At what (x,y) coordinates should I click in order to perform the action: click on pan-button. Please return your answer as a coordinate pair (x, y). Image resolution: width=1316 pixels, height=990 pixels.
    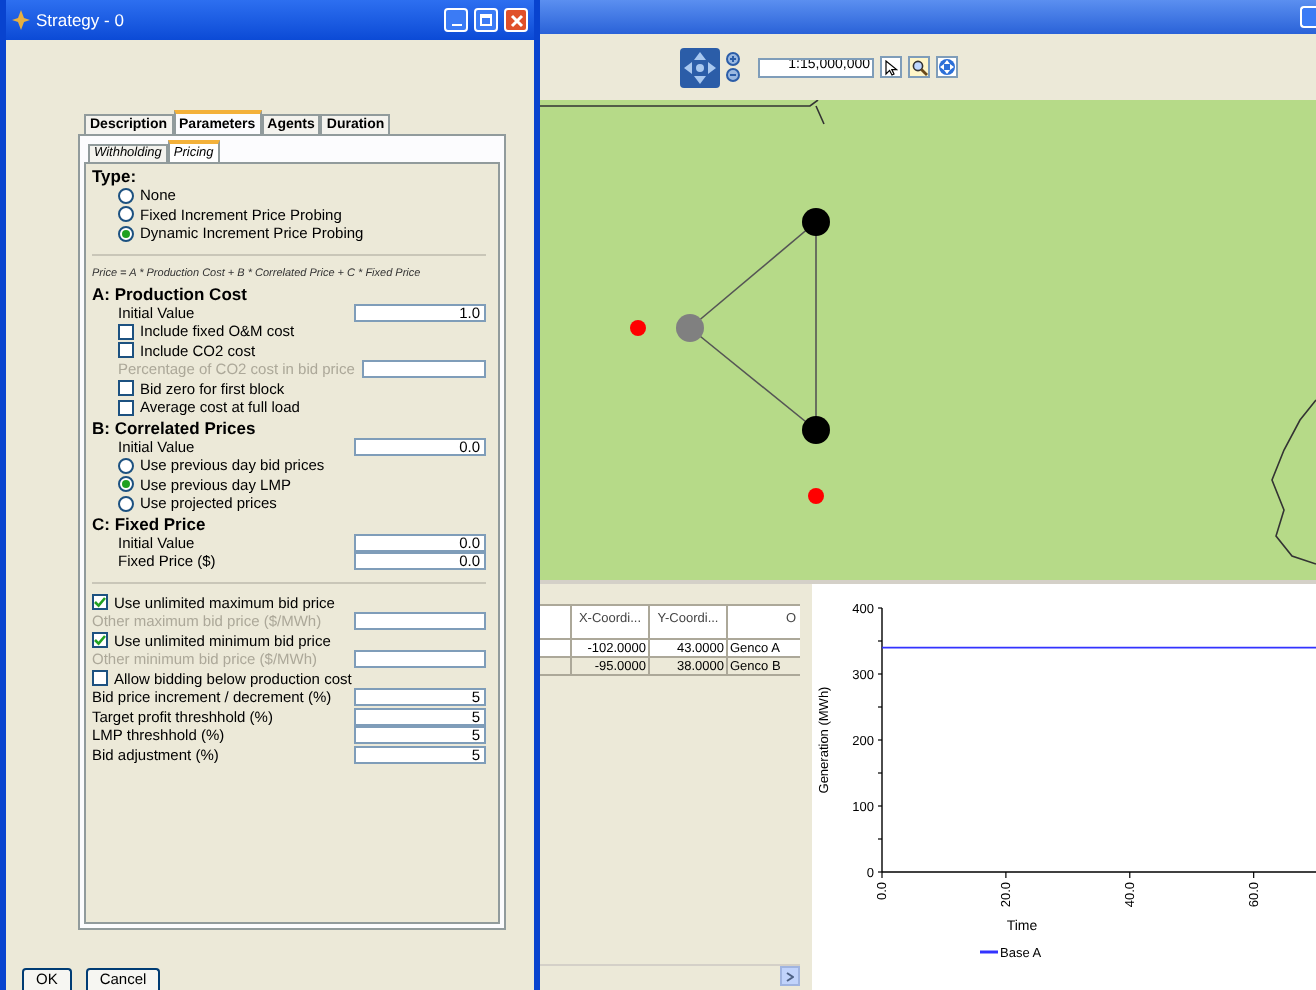
    Looking at the image, I should click on (947, 67).